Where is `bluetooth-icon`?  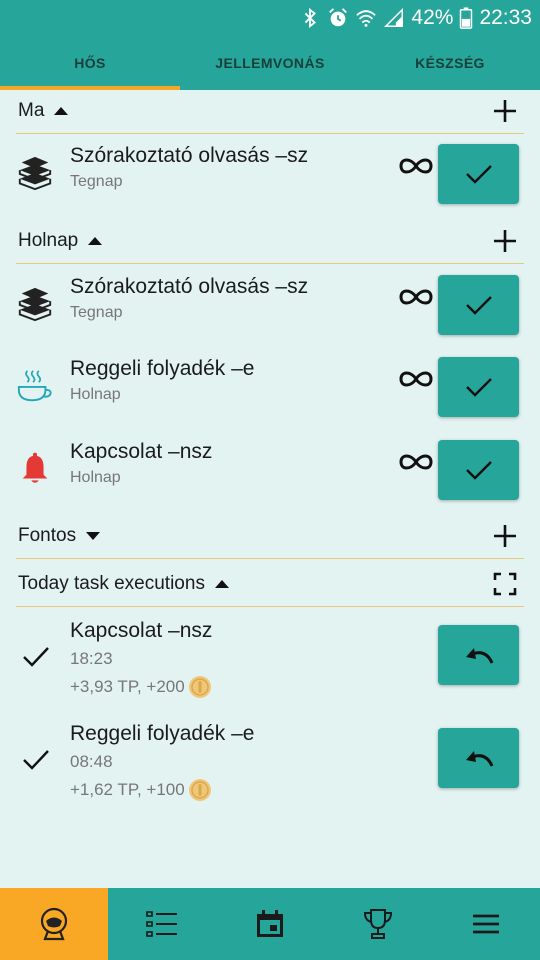
bluetooth-icon is located at coordinates (311, 18).